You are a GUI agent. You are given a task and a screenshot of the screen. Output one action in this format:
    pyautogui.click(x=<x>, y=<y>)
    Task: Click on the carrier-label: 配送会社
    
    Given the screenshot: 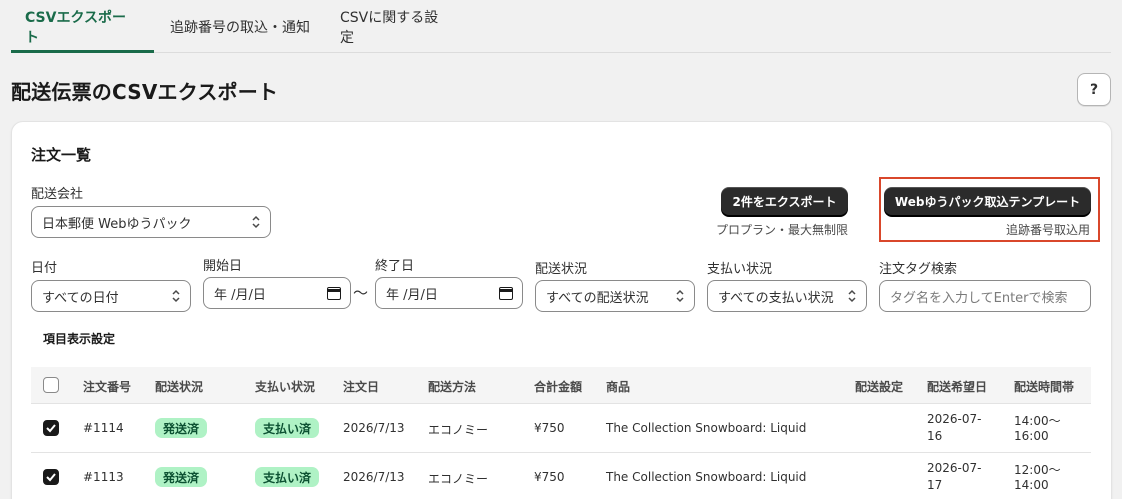 What is the action you would take?
    pyautogui.click(x=57, y=194)
    